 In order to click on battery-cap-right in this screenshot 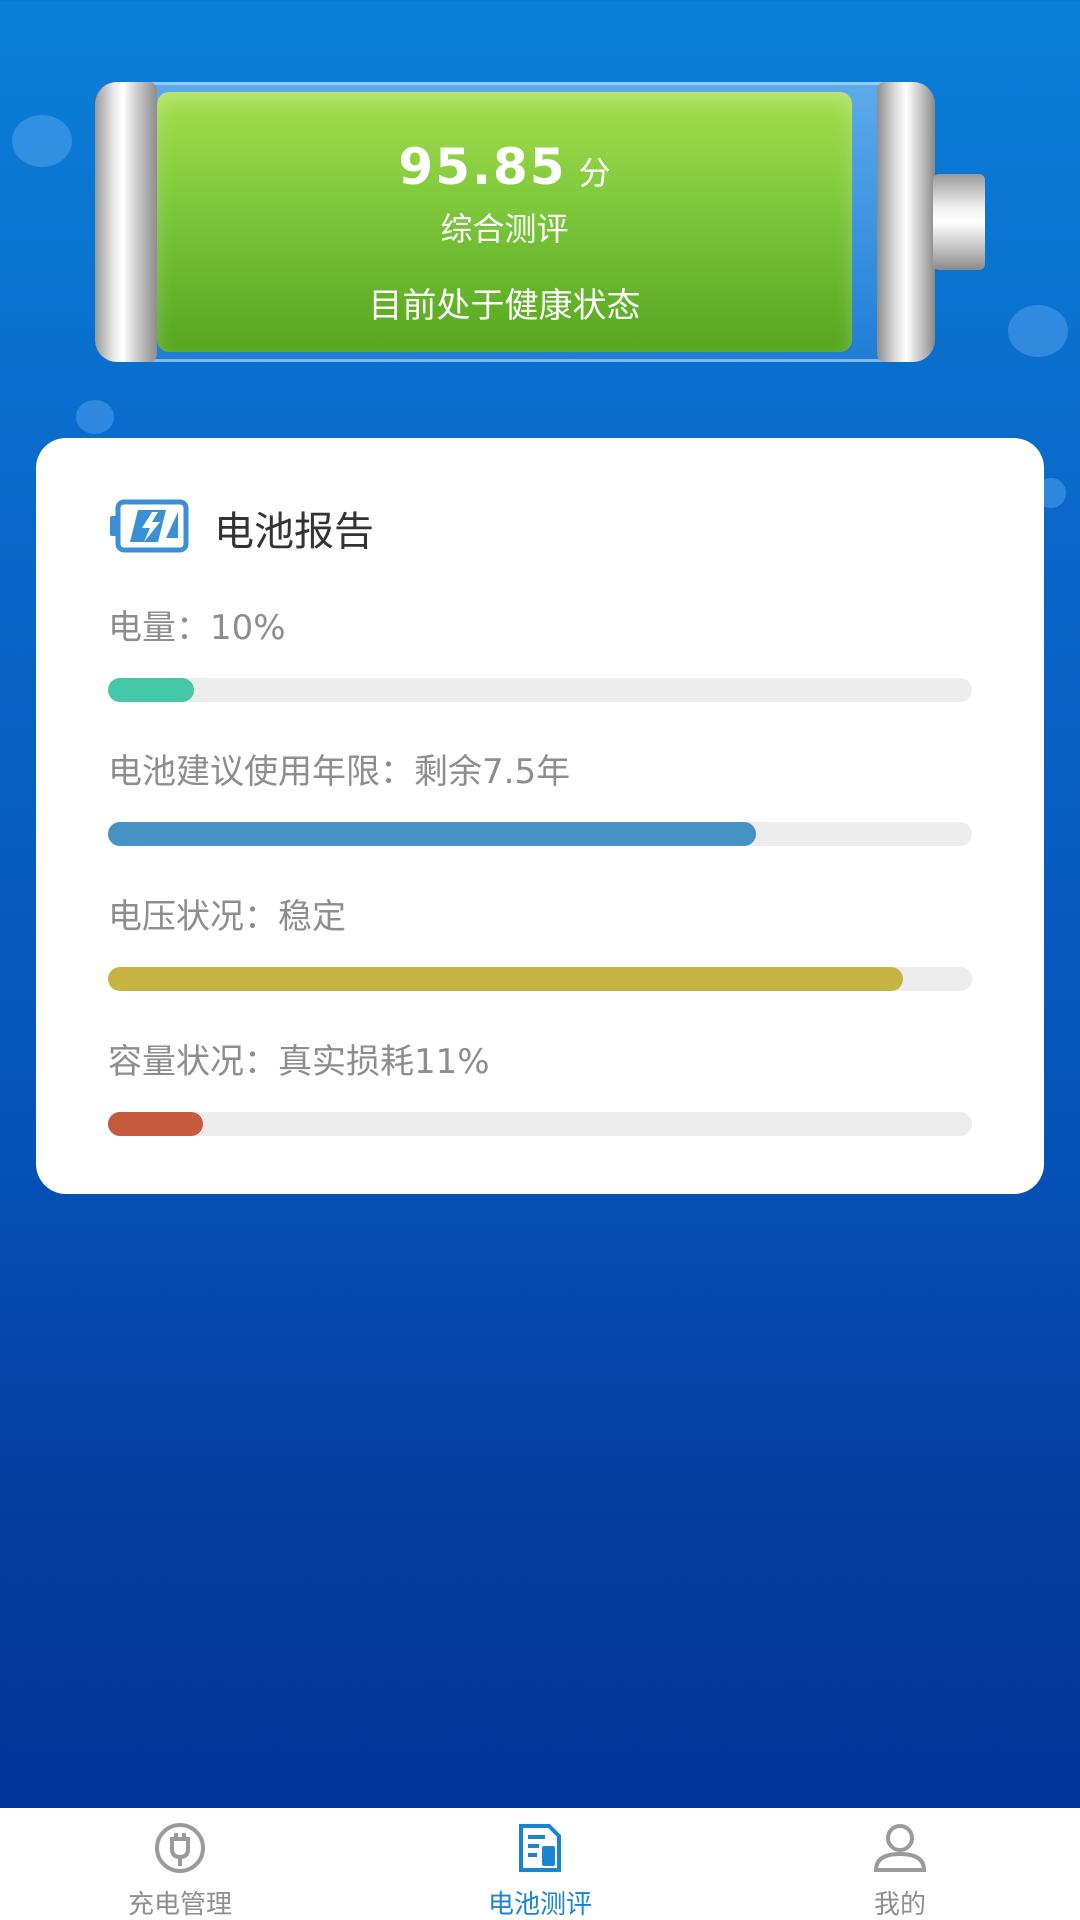, I will do `click(906, 222)`.